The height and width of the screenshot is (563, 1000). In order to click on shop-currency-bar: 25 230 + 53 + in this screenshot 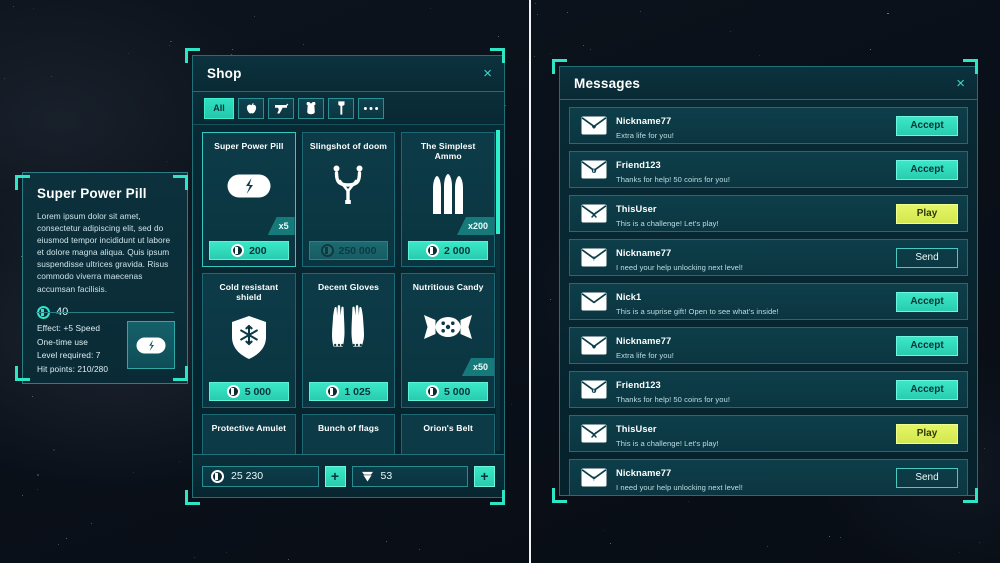, I will do `click(348, 475)`.